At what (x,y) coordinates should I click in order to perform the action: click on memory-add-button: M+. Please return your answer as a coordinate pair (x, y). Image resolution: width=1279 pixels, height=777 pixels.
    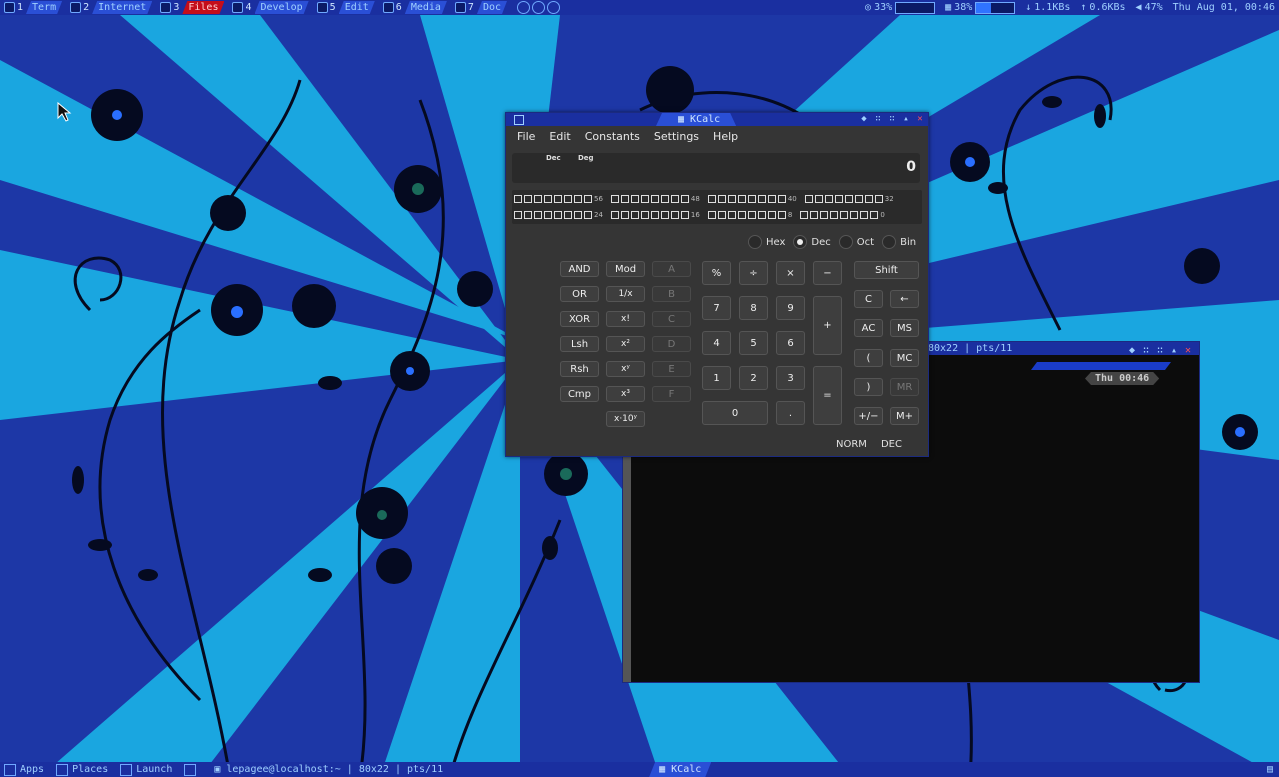
    Looking at the image, I should click on (904, 416).